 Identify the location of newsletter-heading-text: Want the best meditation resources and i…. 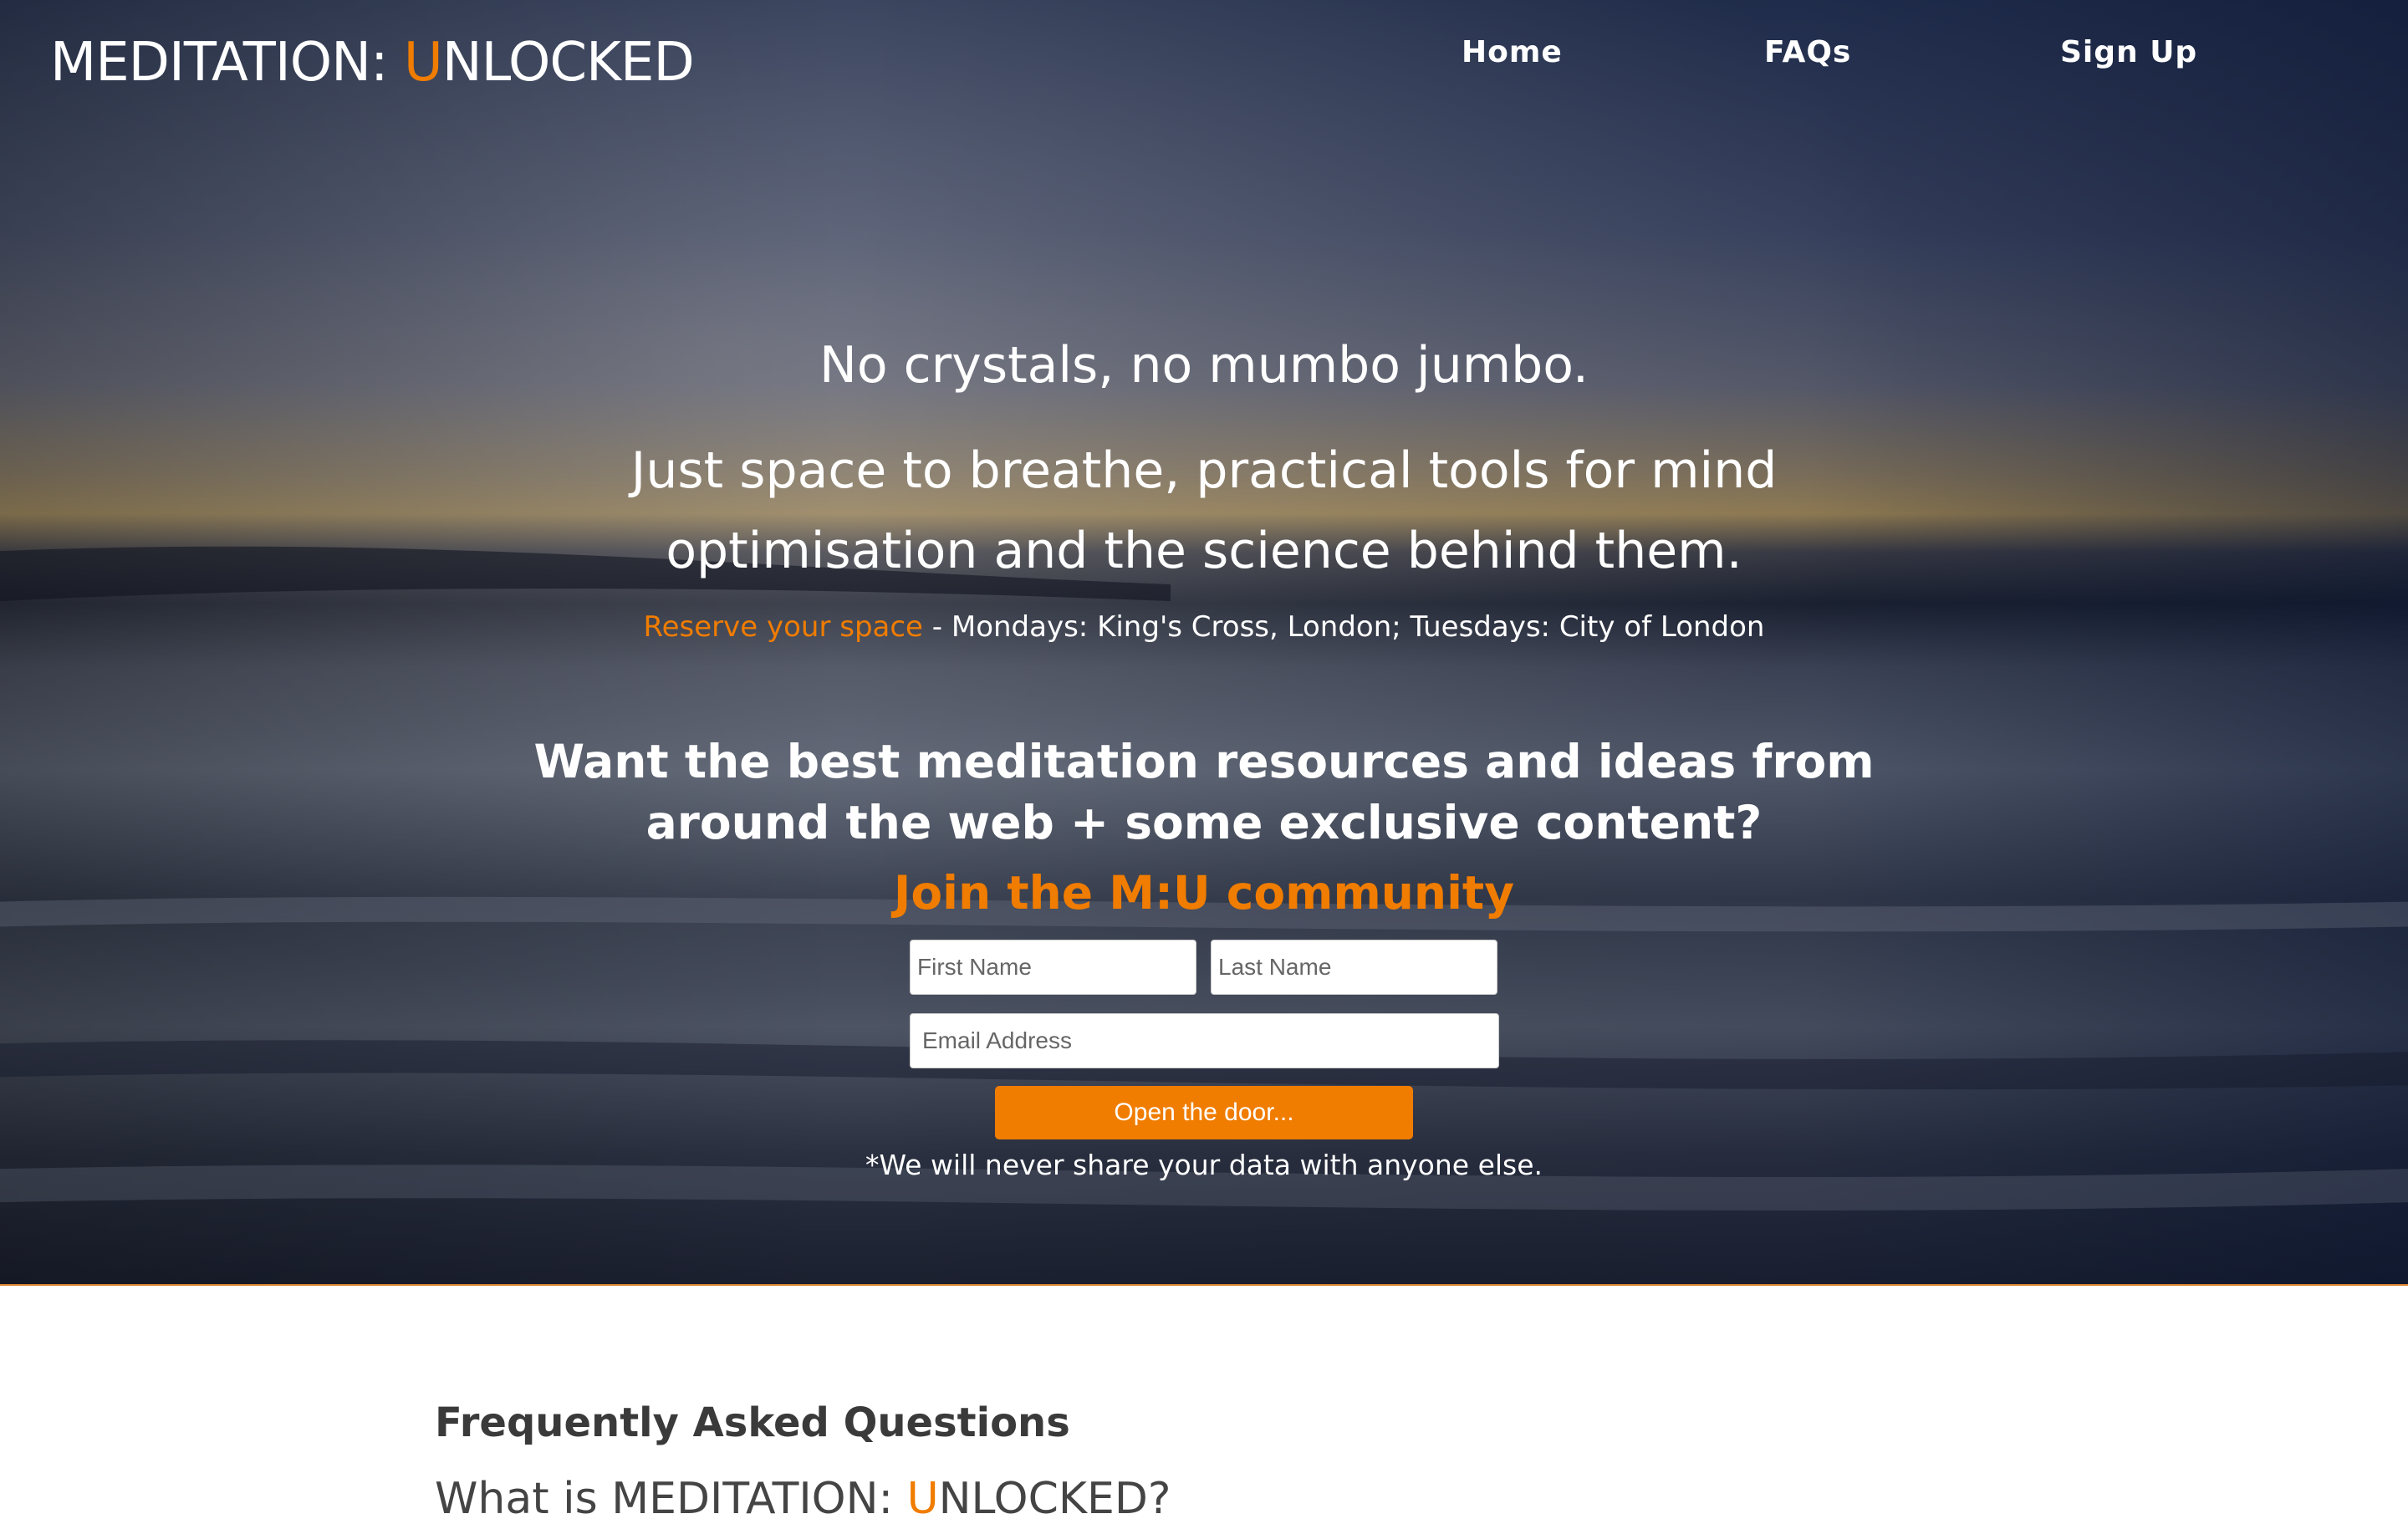
(1204, 792).